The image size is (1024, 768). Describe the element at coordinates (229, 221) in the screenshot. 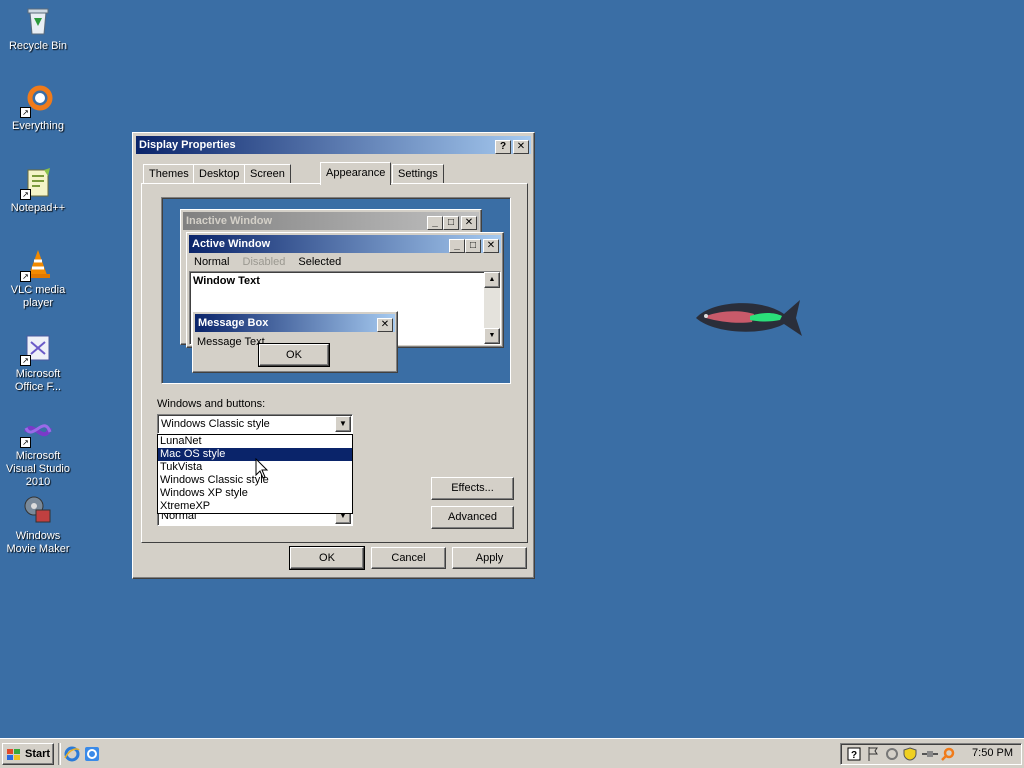

I see `inactive-window-title: Inactive Window` at that location.